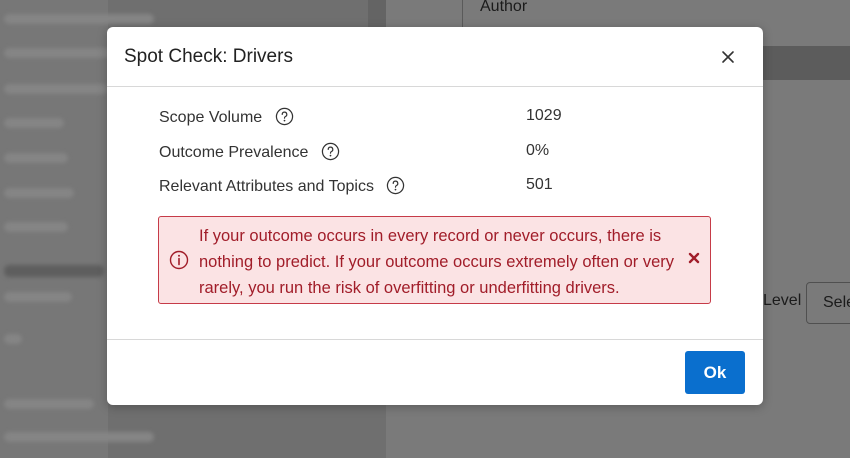 The image size is (850, 458). I want to click on stat-label: Relevant Attributes and Topics, so click(282, 186).